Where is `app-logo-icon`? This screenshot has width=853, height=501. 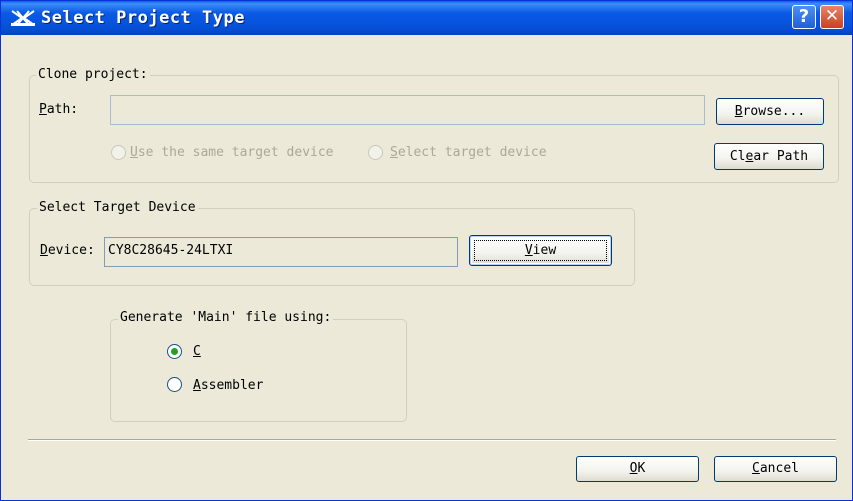 app-logo-icon is located at coordinates (23, 18).